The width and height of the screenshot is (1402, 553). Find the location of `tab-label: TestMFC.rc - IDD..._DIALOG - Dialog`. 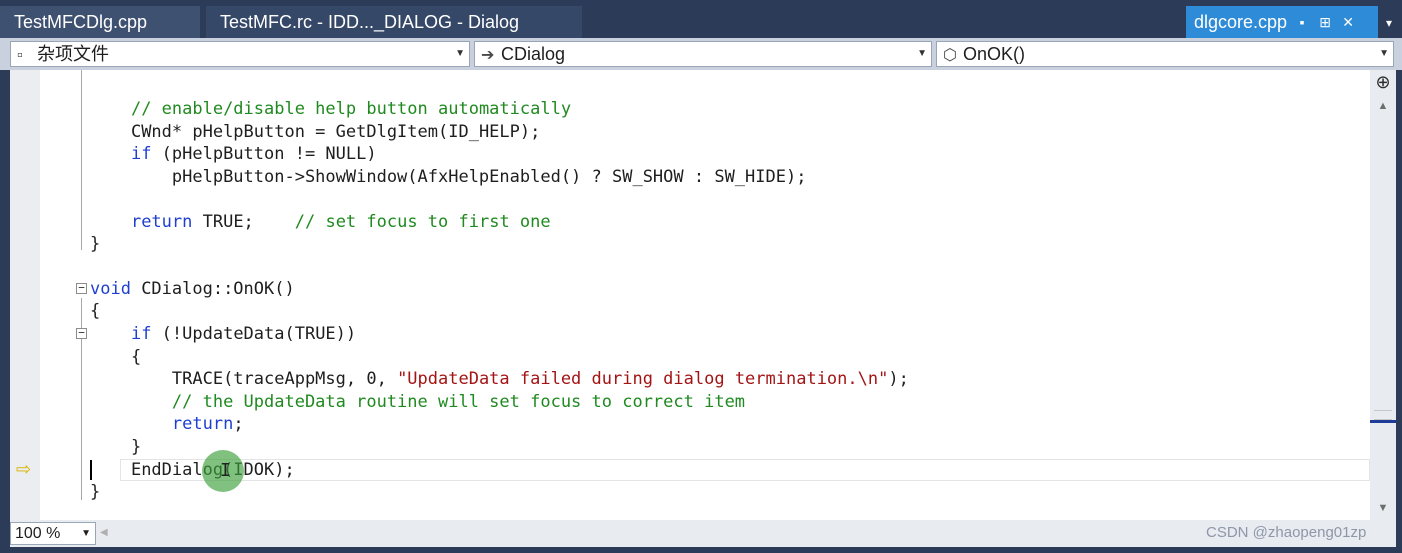

tab-label: TestMFC.rc - IDD..._DIALOG - Dialog is located at coordinates (370, 22).